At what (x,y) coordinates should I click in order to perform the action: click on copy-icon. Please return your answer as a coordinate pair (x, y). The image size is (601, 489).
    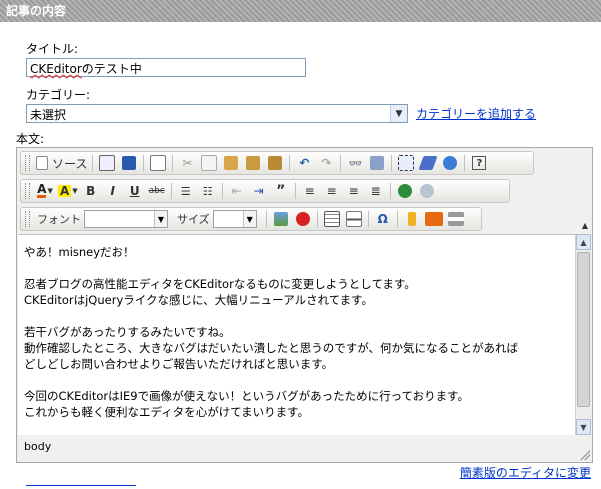
    Looking at the image, I should click on (209, 163).